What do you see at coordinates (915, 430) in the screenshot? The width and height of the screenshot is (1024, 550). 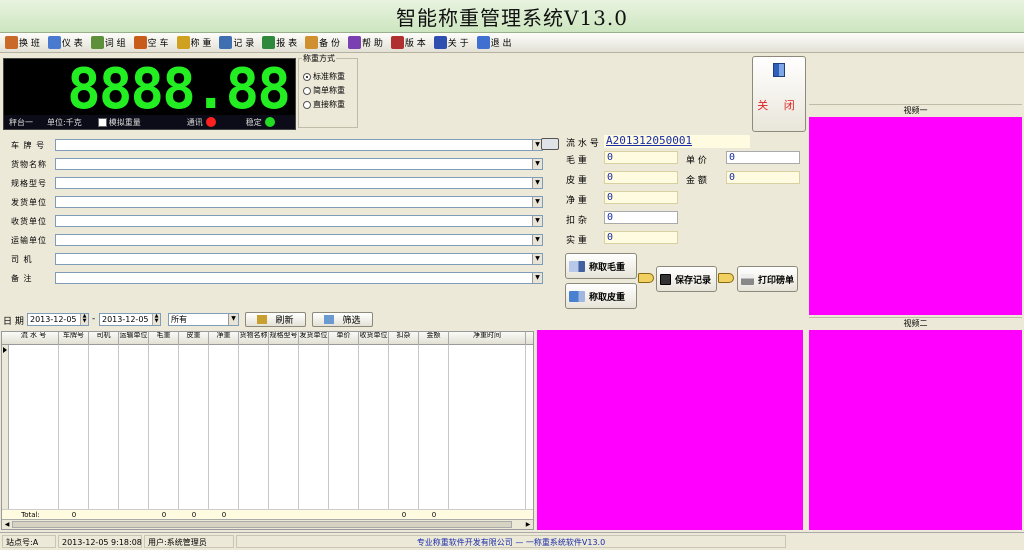 I see `video2-screen` at bounding box center [915, 430].